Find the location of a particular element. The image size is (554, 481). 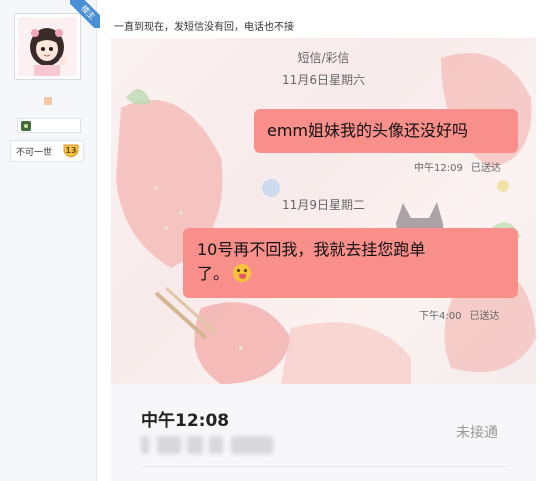

message-time: 中午12:09 is located at coordinates (438, 168).